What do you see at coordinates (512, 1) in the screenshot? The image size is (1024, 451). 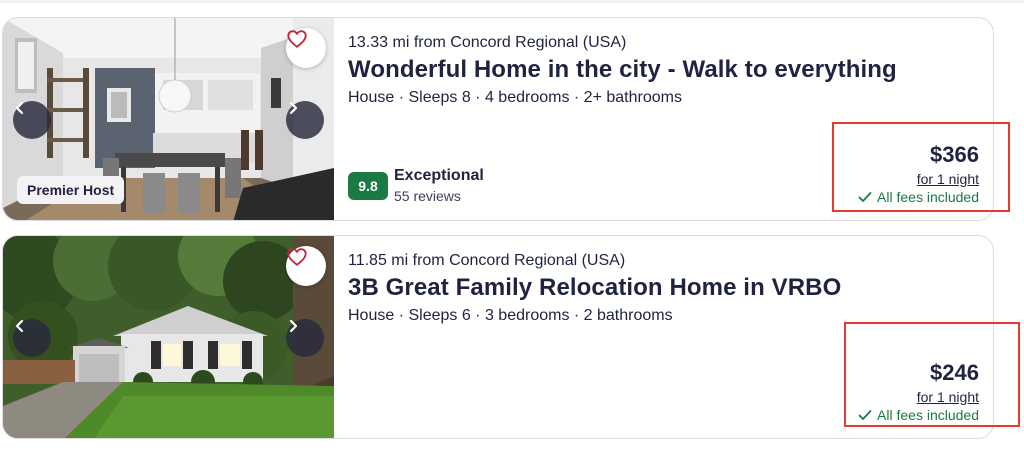 I see `top-divider` at bounding box center [512, 1].